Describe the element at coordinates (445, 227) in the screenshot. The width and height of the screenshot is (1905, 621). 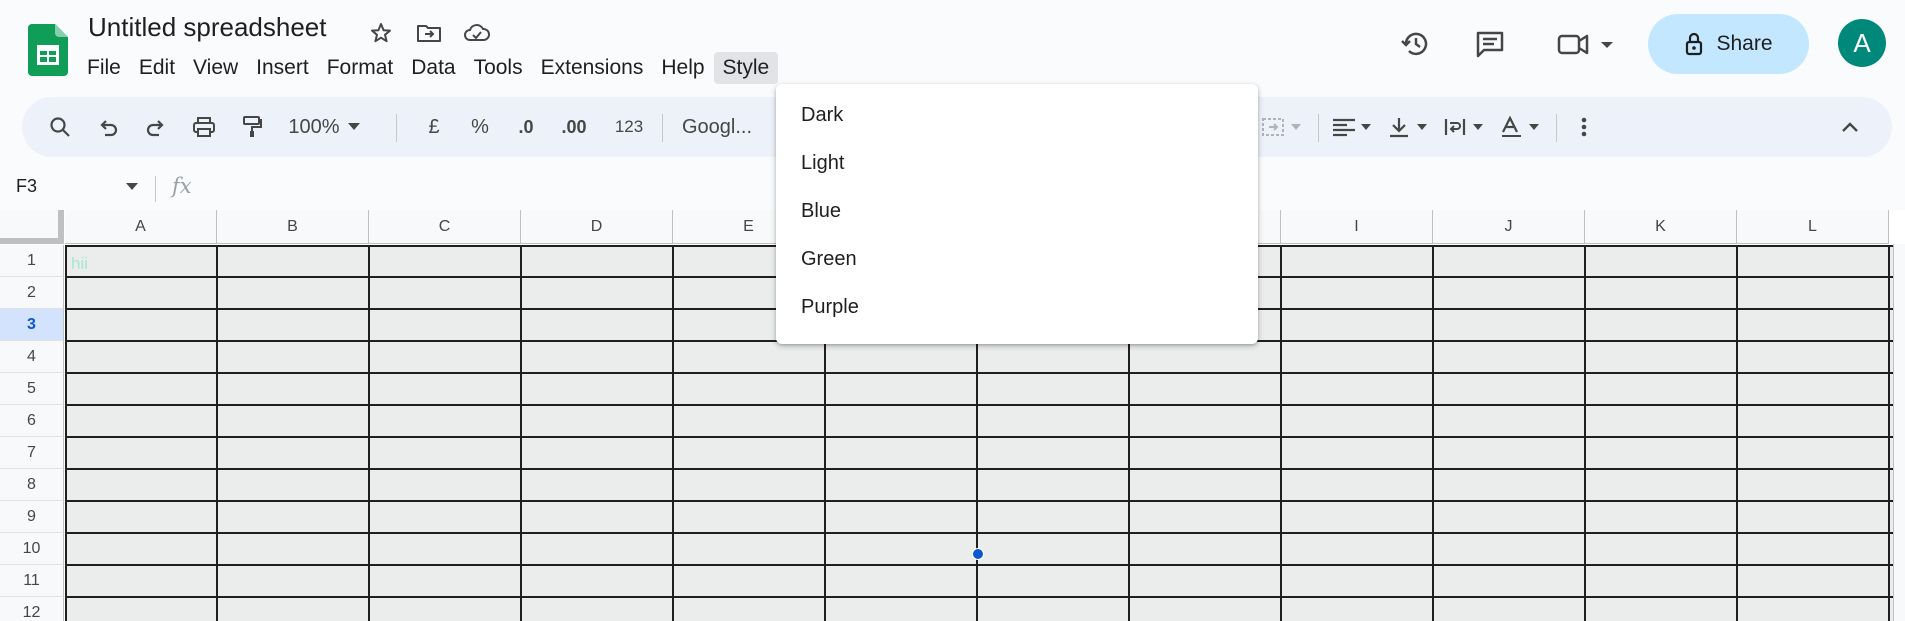
I see `column-header-c: C` at that location.